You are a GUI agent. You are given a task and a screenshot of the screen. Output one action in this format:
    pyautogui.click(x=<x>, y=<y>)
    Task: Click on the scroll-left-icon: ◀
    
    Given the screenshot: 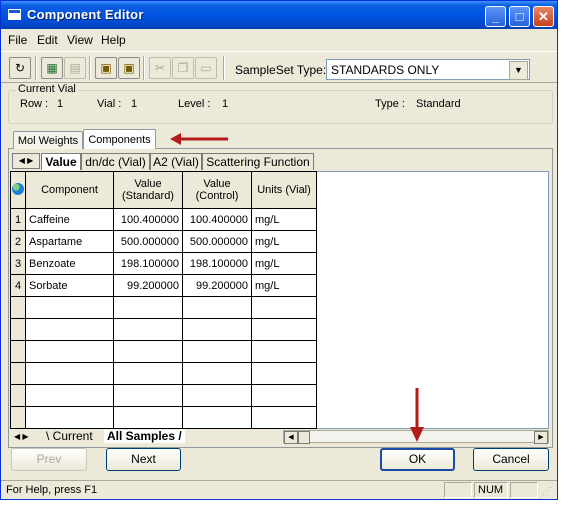 What is the action you would take?
    pyautogui.click(x=291, y=437)
    